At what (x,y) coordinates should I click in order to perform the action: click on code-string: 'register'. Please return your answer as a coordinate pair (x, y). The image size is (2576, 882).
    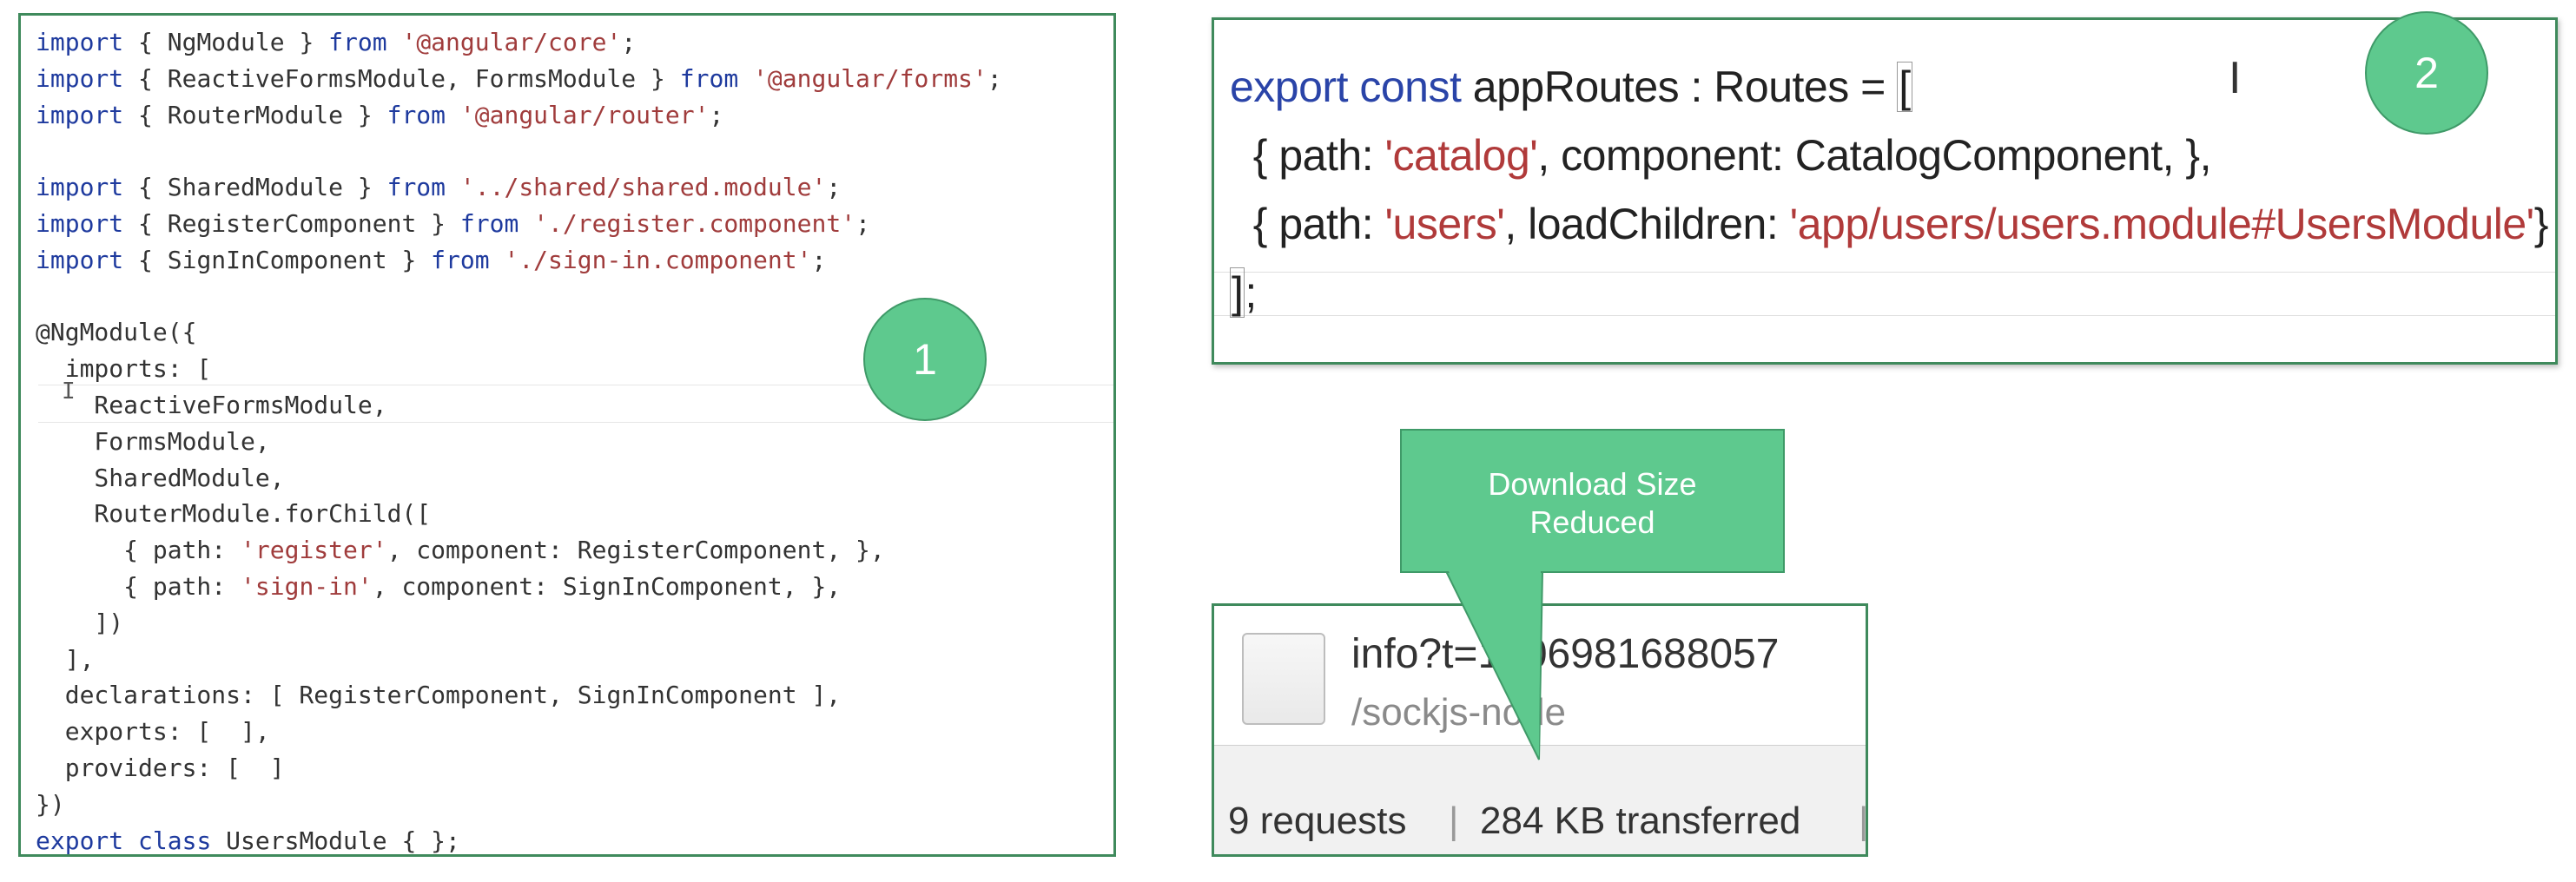
    Looking at the image, I should click on (314, 551).